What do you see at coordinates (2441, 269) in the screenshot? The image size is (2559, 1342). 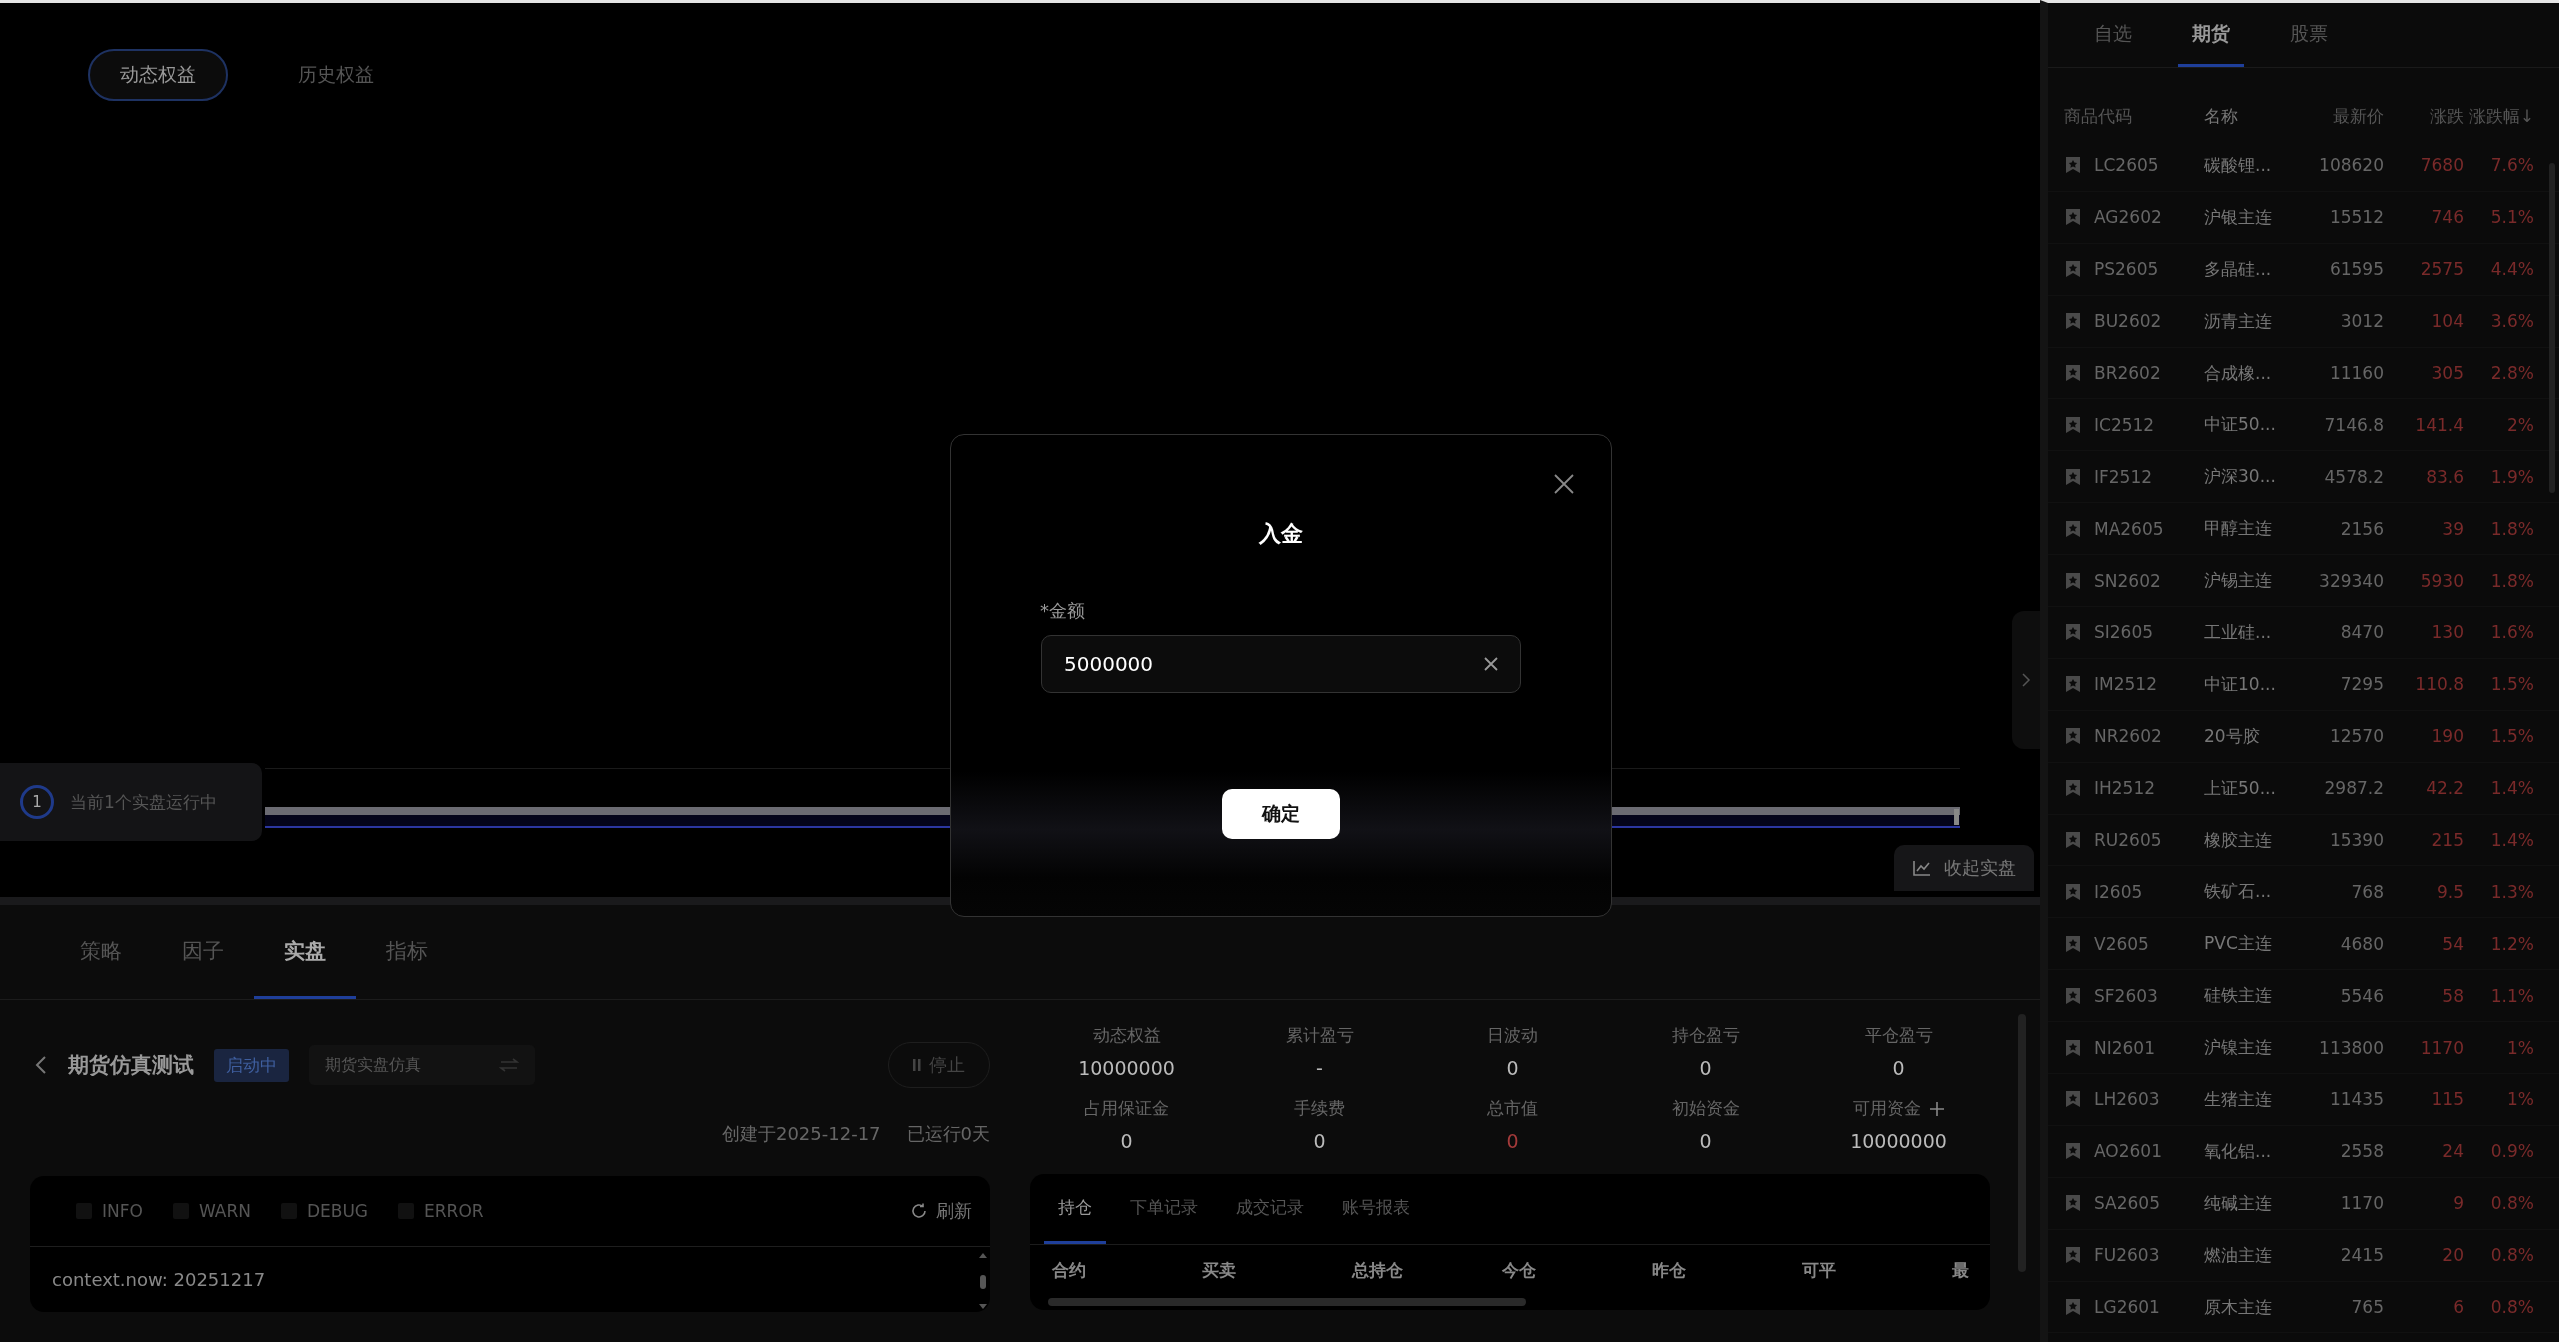 I see `price-change: 2575` at bounding box center [2441, 269].